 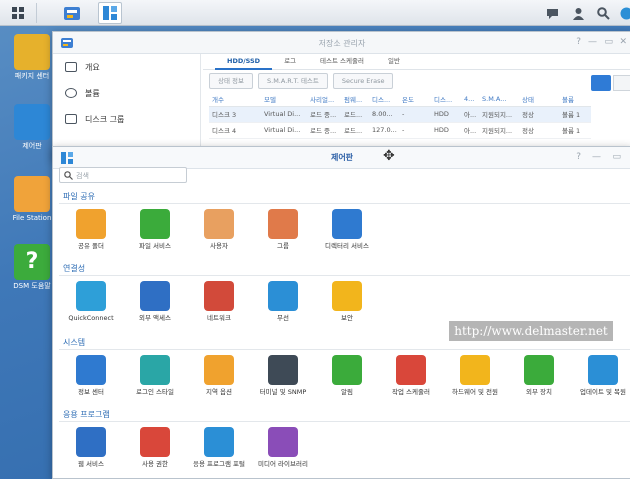 What do you see at coordinates (293, 81) in the screenshot?
I see `smart-test-button: S.M.A.R.T. 테스트` at bounding box center [293, 81].